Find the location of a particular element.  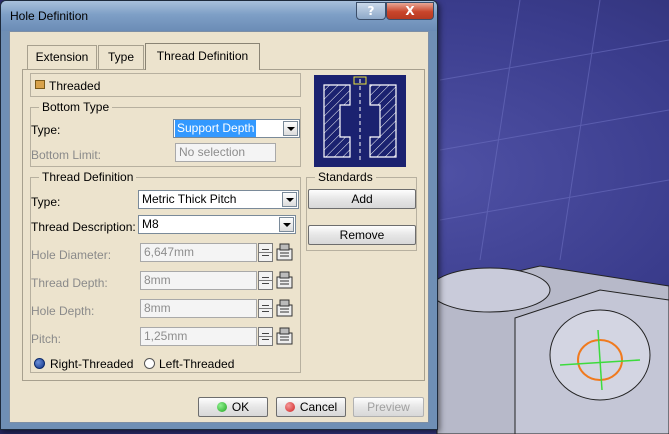

tab-thread-definition: Thread Definition is located at coordinates (202, 56).